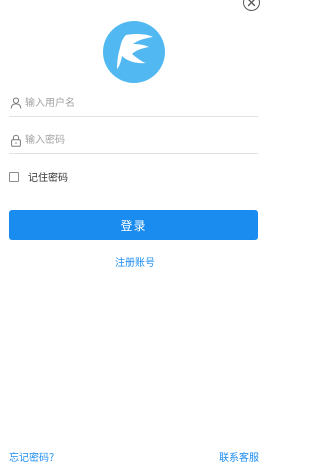  I want to click on close-button, so click(251, 5).